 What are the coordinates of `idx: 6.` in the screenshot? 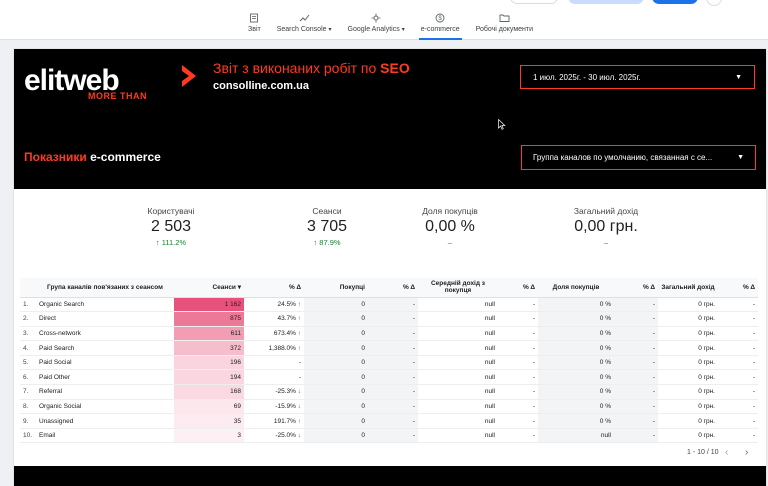 It's located at (28, 377).